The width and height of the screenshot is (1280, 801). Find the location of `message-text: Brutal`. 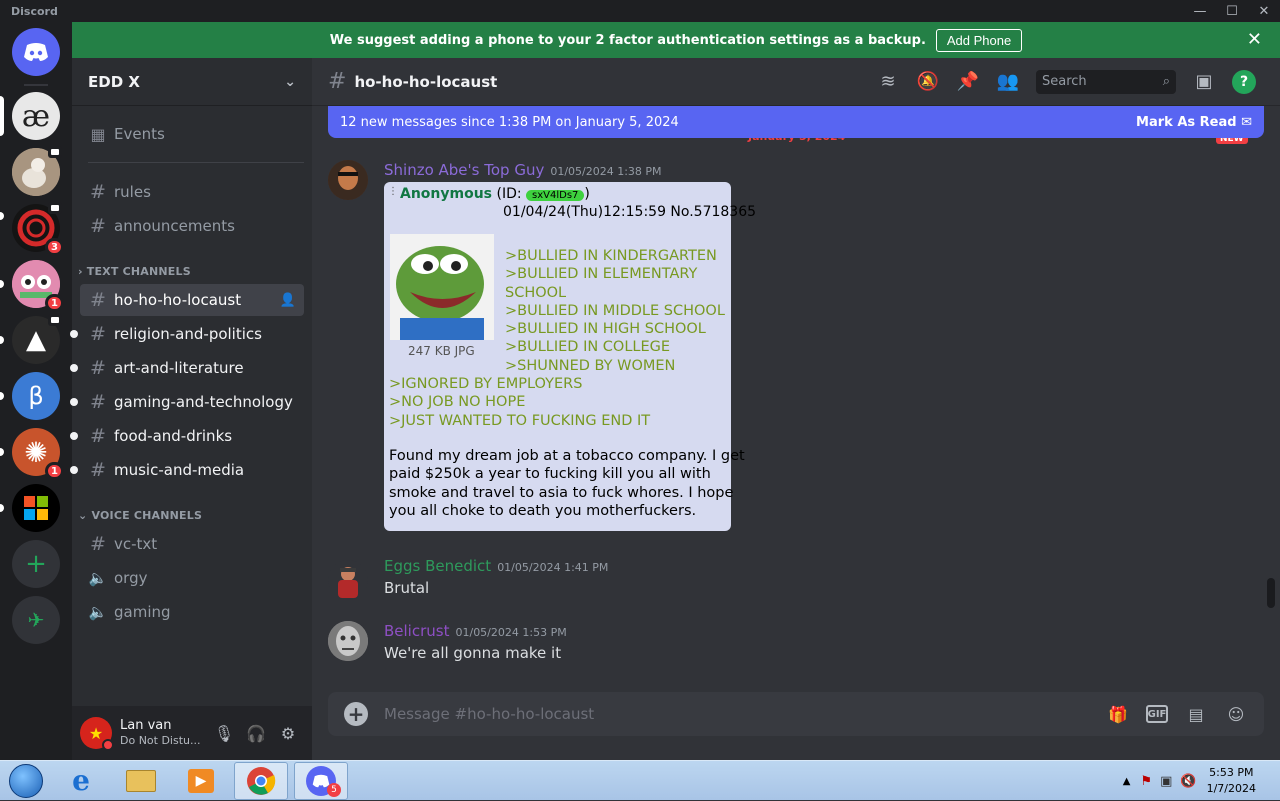

message-text: Brutal is located at coordinates (407, 588).